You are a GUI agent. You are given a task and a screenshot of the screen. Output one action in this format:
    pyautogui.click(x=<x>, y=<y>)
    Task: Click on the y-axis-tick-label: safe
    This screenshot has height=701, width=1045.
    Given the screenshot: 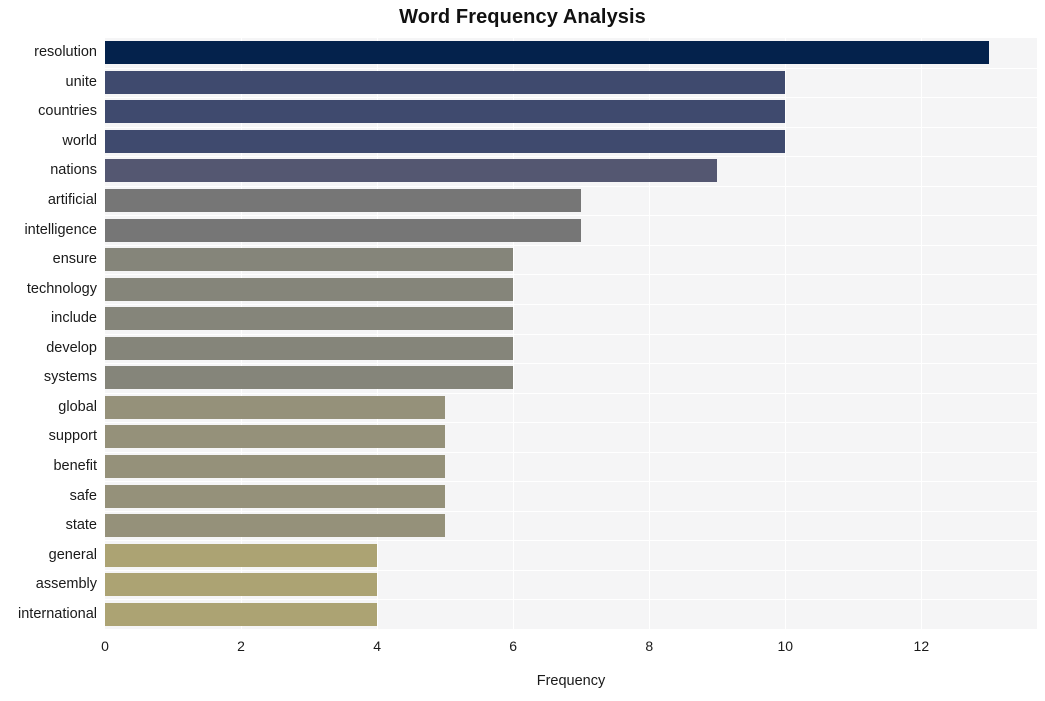 What is the action you would take?
    pyautogui.click(x=83, y=495)
    